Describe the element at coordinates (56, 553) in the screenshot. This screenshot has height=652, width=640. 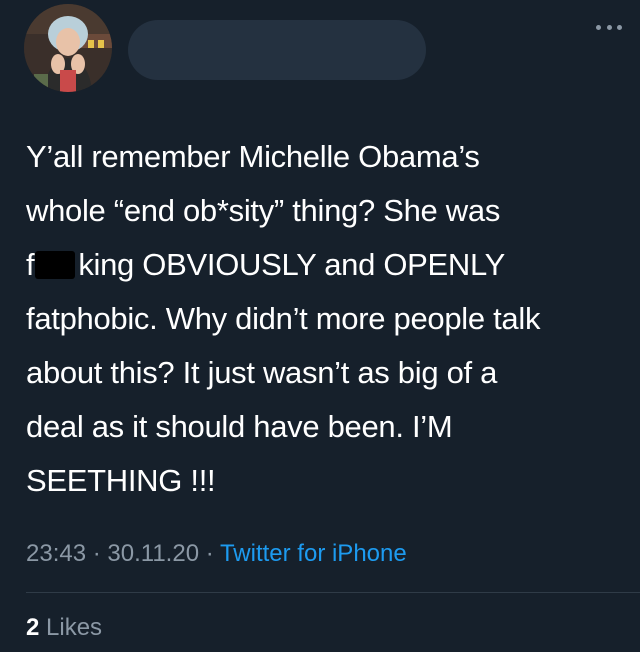
I see `tweet-time: 23:43` at that location.